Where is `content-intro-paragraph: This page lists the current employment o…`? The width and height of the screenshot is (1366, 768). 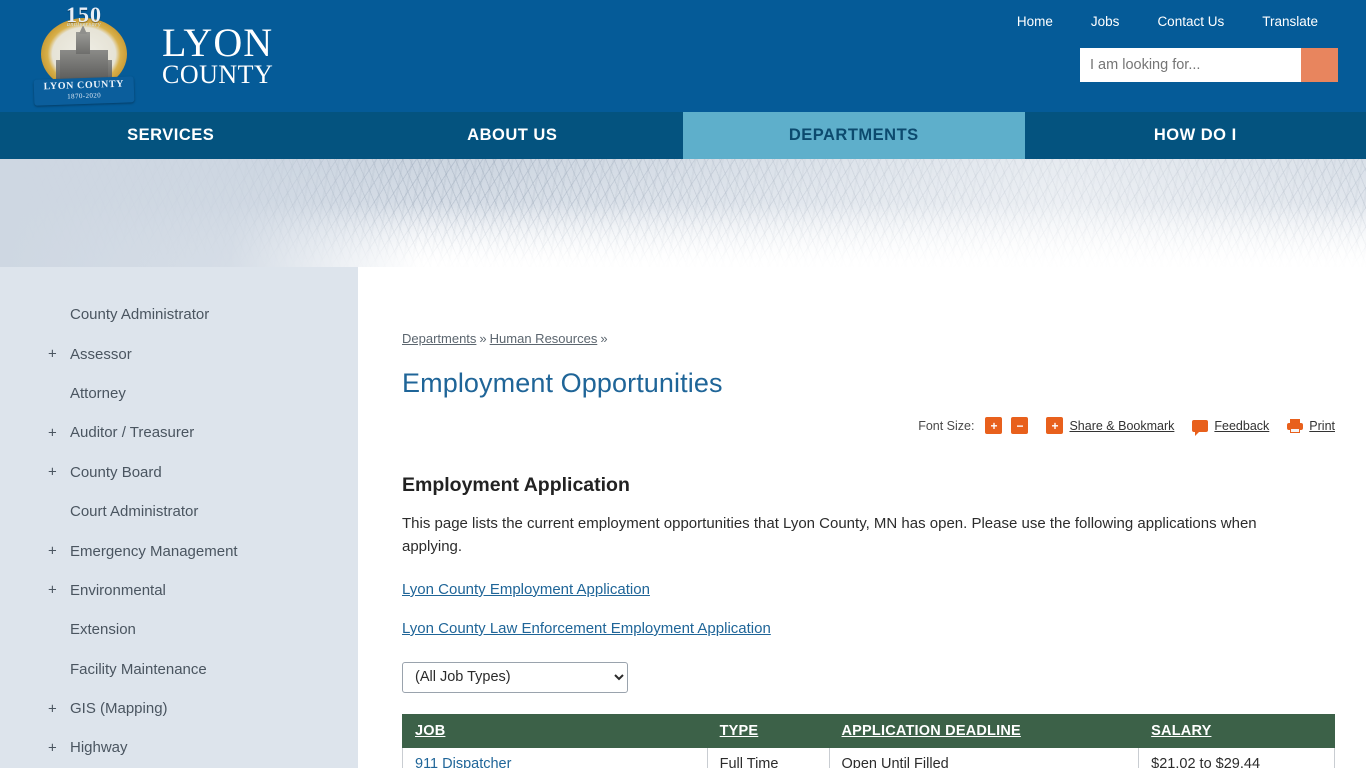 content-intro-paragraph: This page lists the current employment o… is located at coordinates (829, 535).